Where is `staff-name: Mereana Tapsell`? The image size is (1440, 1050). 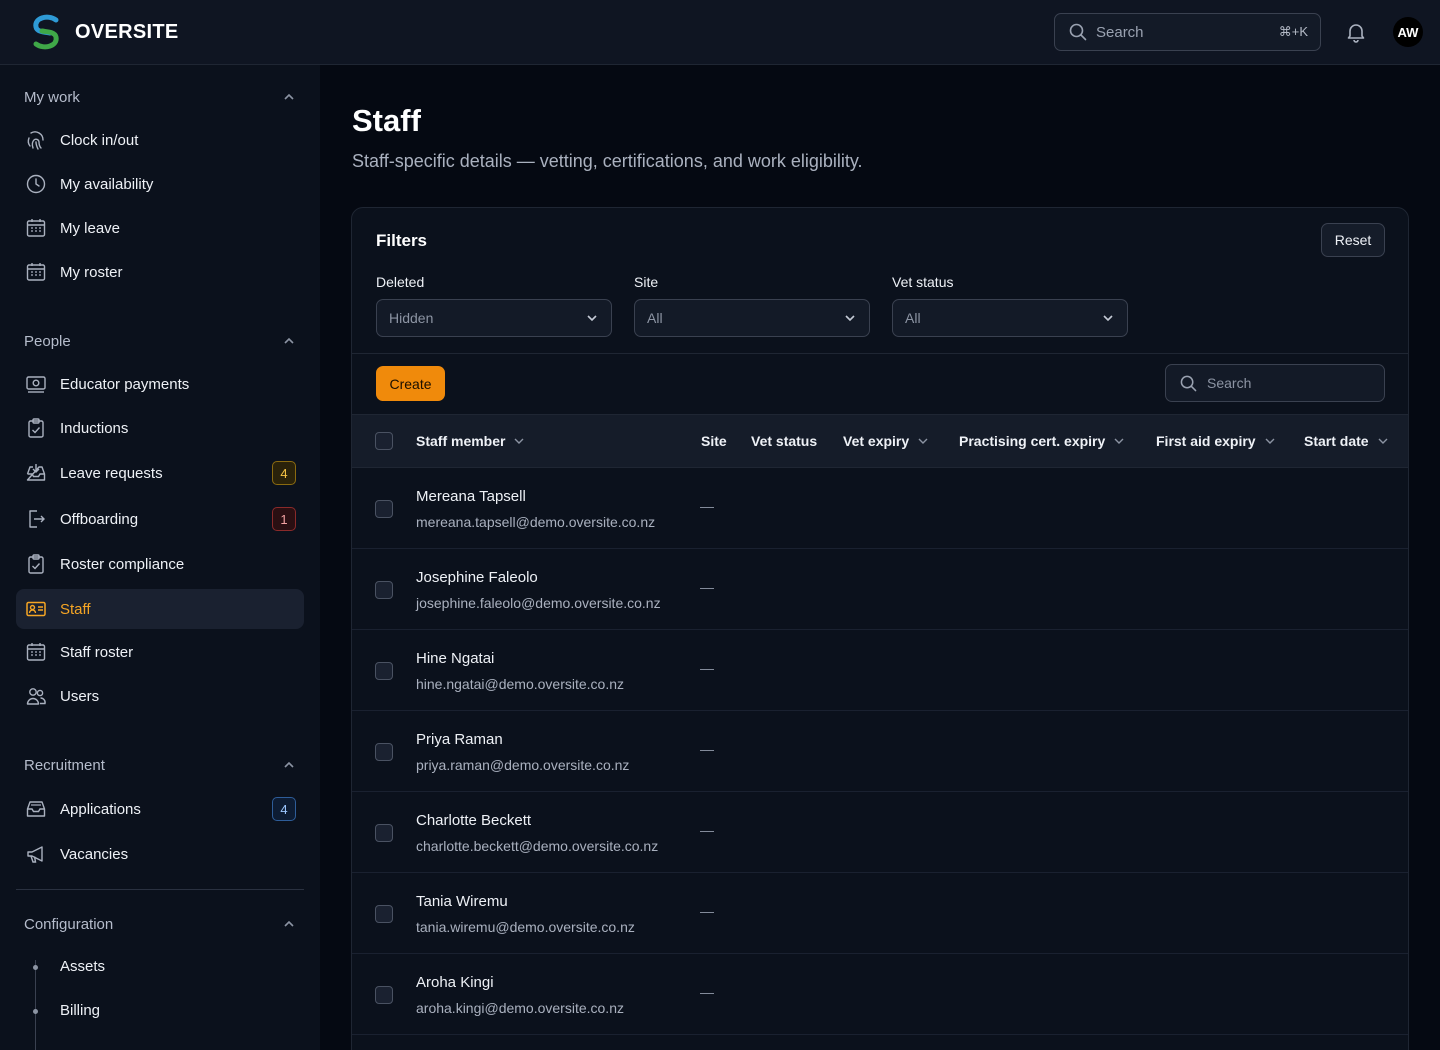
staff-name: Mereana Tapsell is located at coordinates (471, 496).